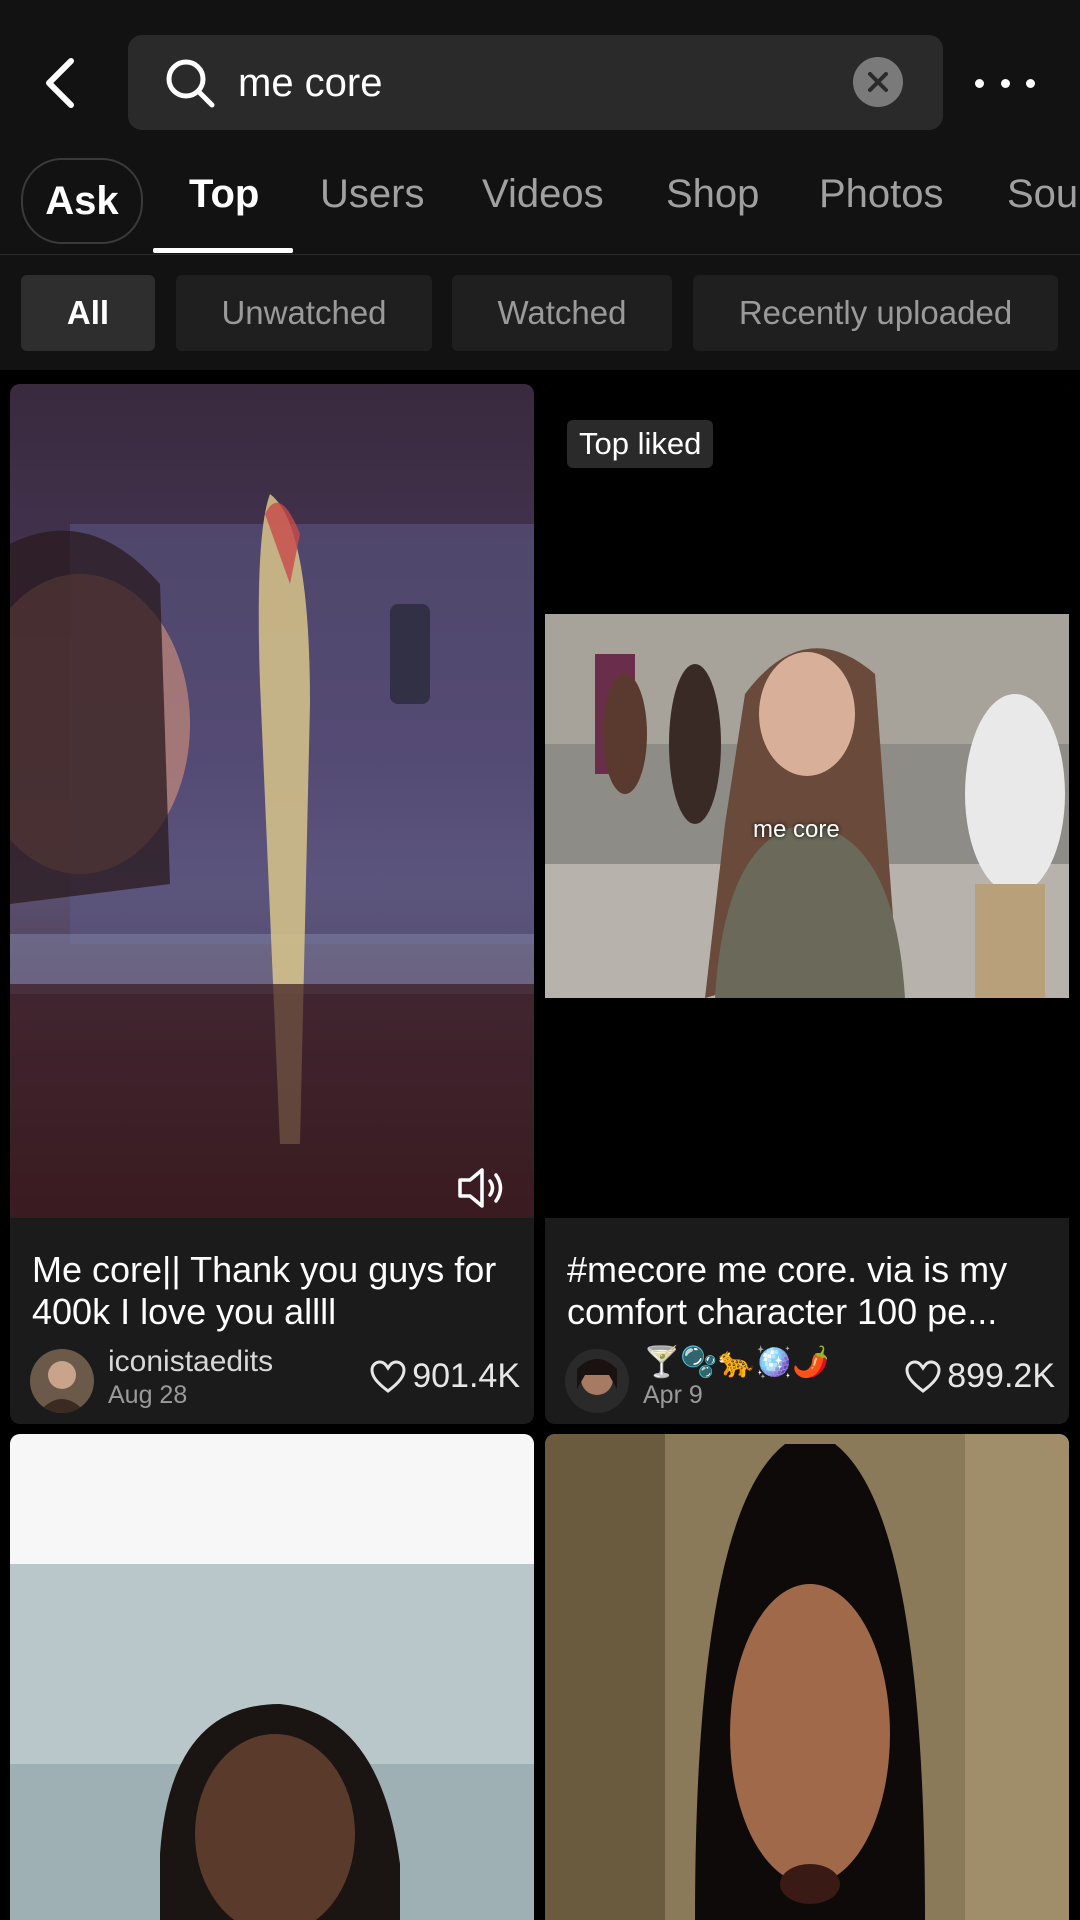  Describe the element at coordinates (673, 1395) in the screenshot. I see `post-date: Apr 9` at that location.